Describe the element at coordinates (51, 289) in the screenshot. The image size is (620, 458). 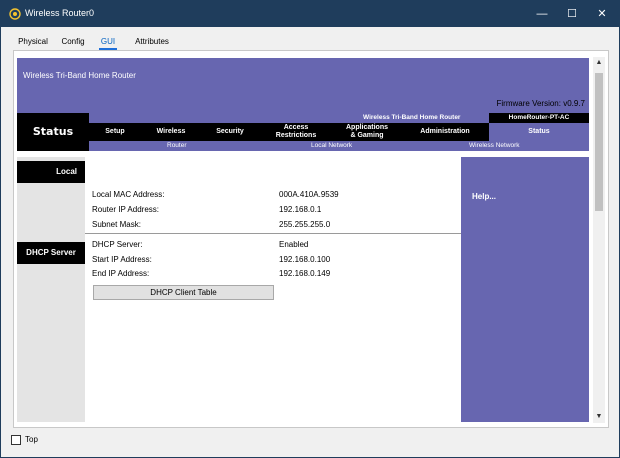
I see `left-column` at that location.